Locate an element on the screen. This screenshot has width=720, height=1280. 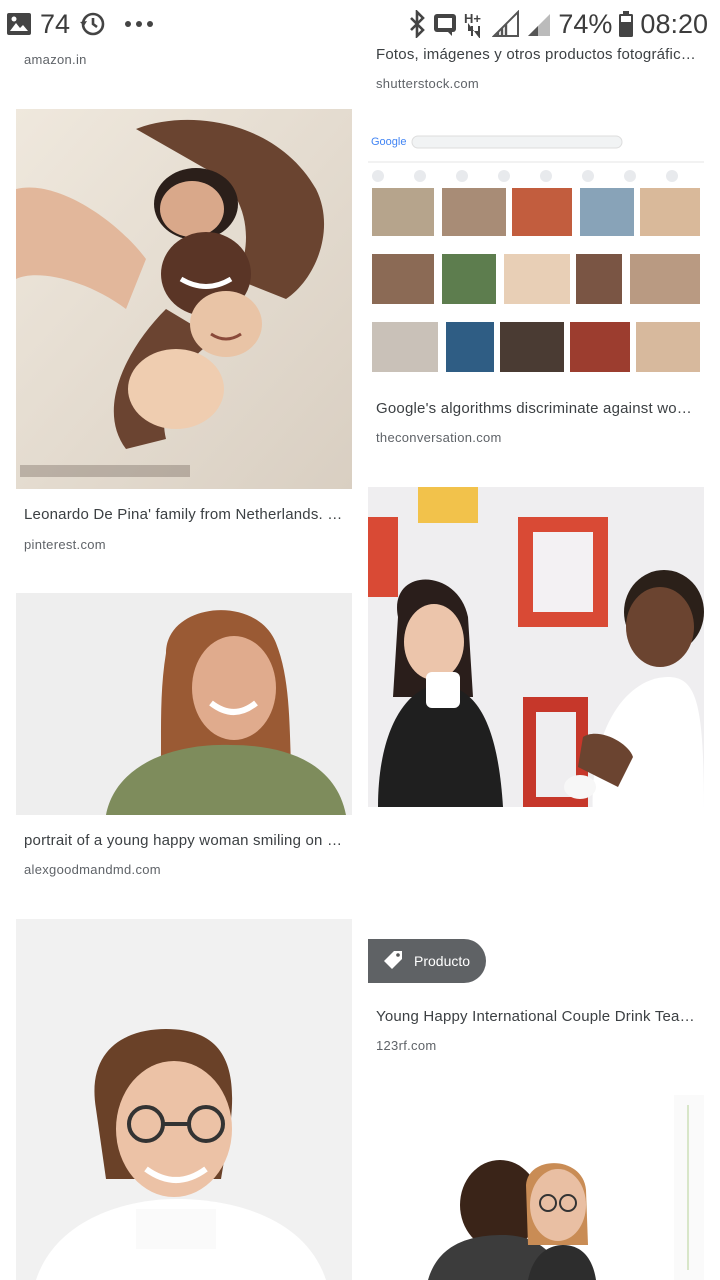
status-bar-left: 74 is located at coordinates (80, 24).